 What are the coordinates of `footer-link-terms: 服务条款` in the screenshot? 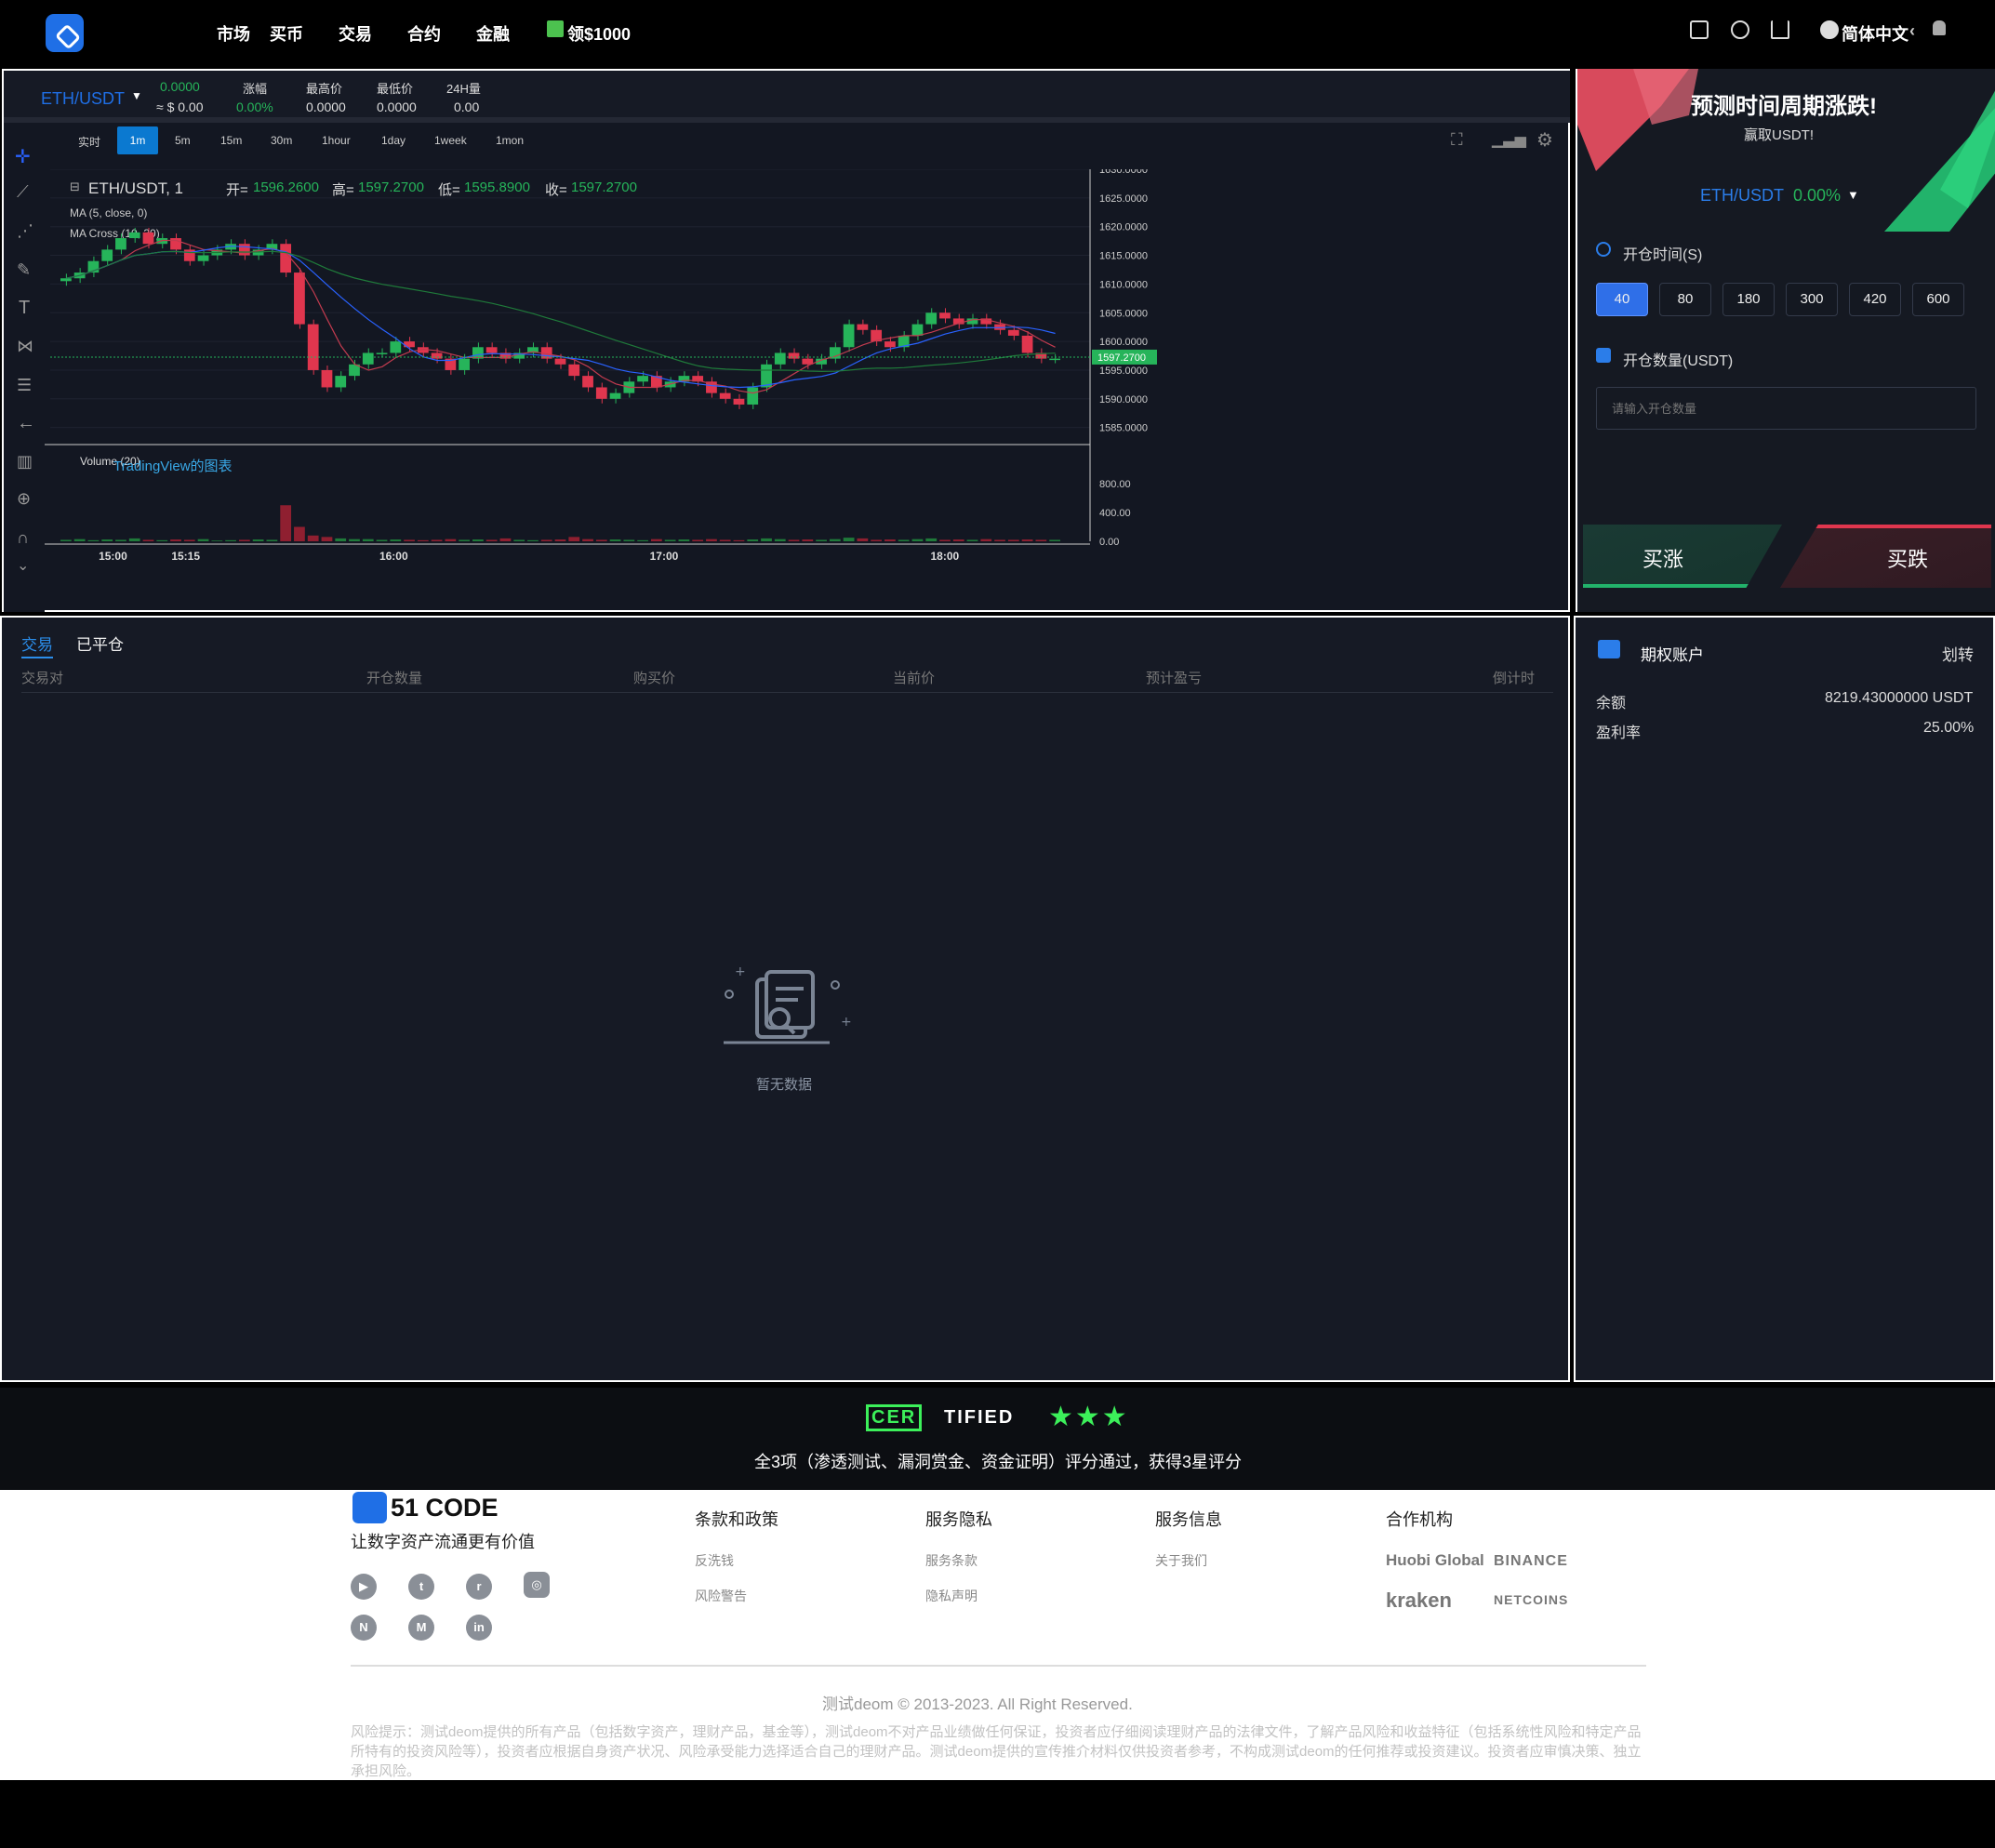 It's located at (952, 1561).